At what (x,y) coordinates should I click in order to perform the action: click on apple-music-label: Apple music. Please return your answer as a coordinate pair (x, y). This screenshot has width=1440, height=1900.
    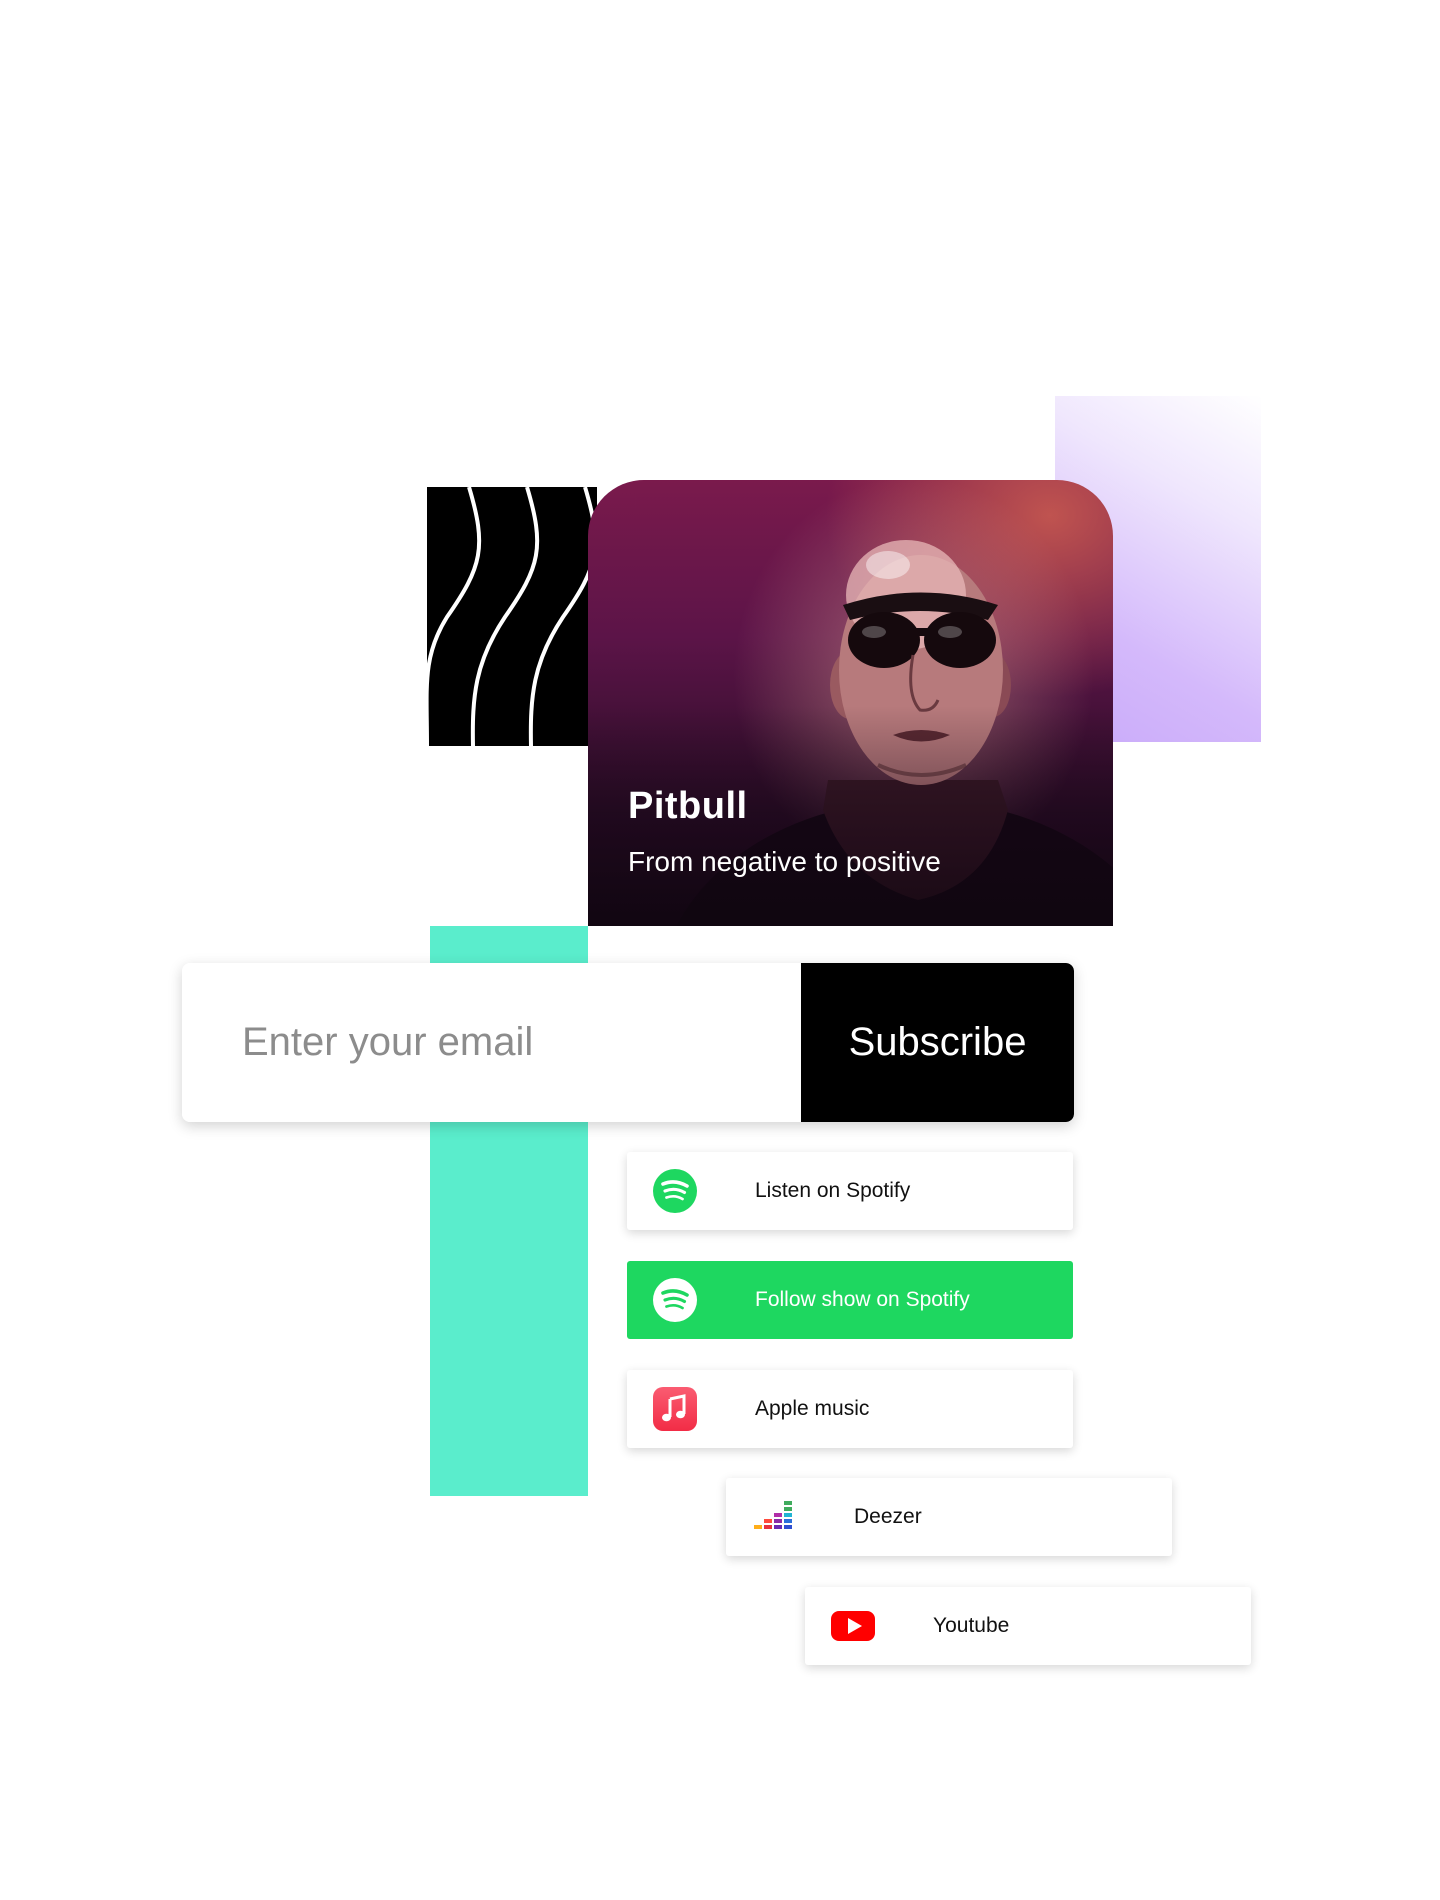
    Looking at the image, I should click on (812, 1408).